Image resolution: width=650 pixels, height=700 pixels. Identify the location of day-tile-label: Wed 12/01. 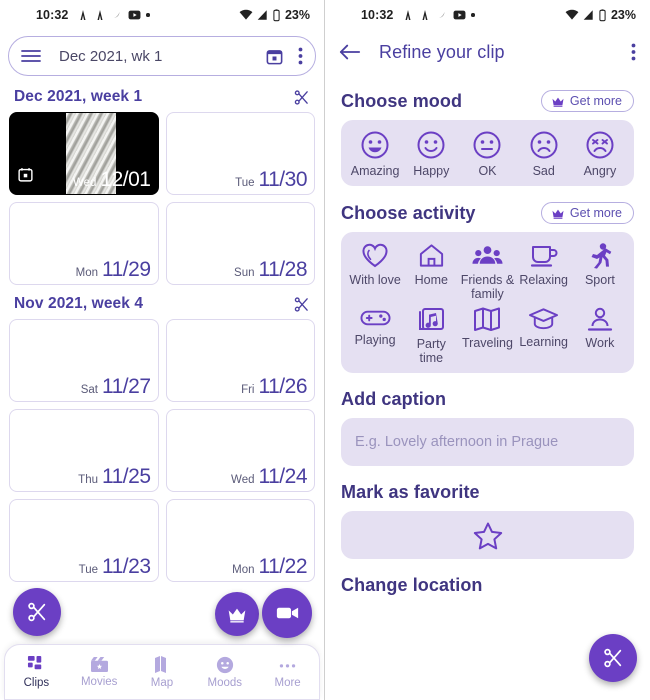
(112, 180).